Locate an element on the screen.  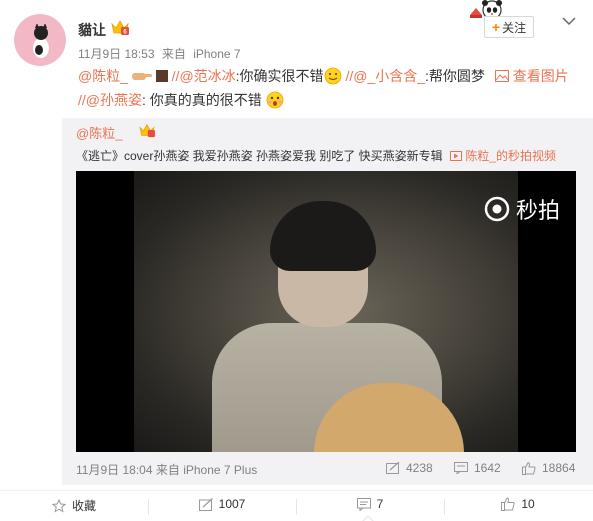
original-meta: 11月9日 18:04 来自 iPhone 7 Plus is located at coordinates (166, 469).